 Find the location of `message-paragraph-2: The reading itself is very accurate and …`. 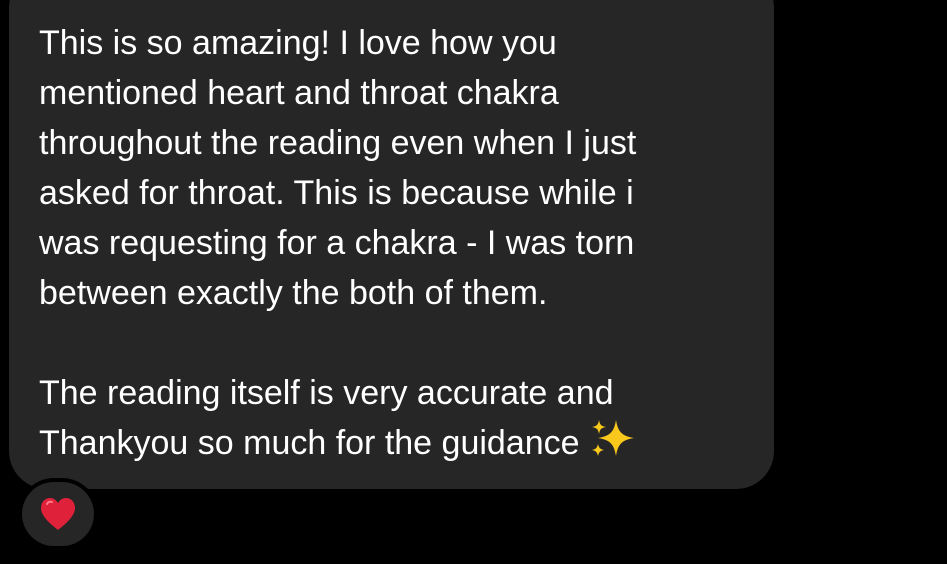

message-paragraph-2: The reading itself is very accurate and … is located at coordinates (337, 418).